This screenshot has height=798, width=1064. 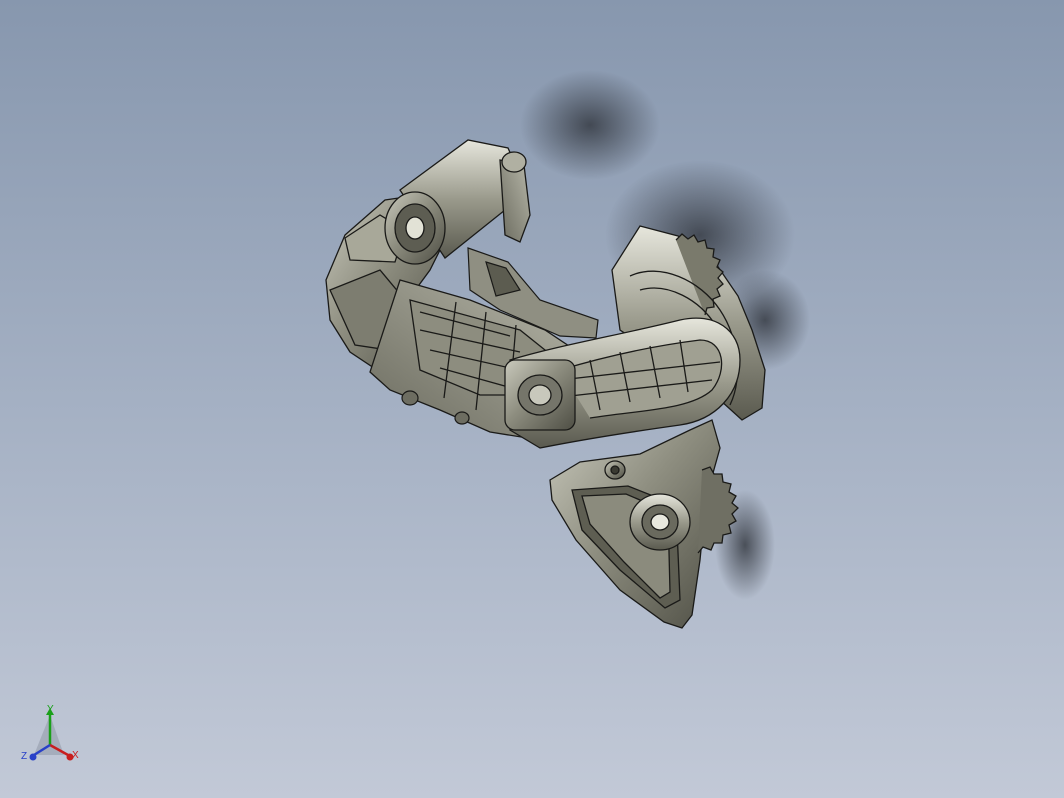 I want to click on triad-z-label: Z, so click(x=24, y=756).